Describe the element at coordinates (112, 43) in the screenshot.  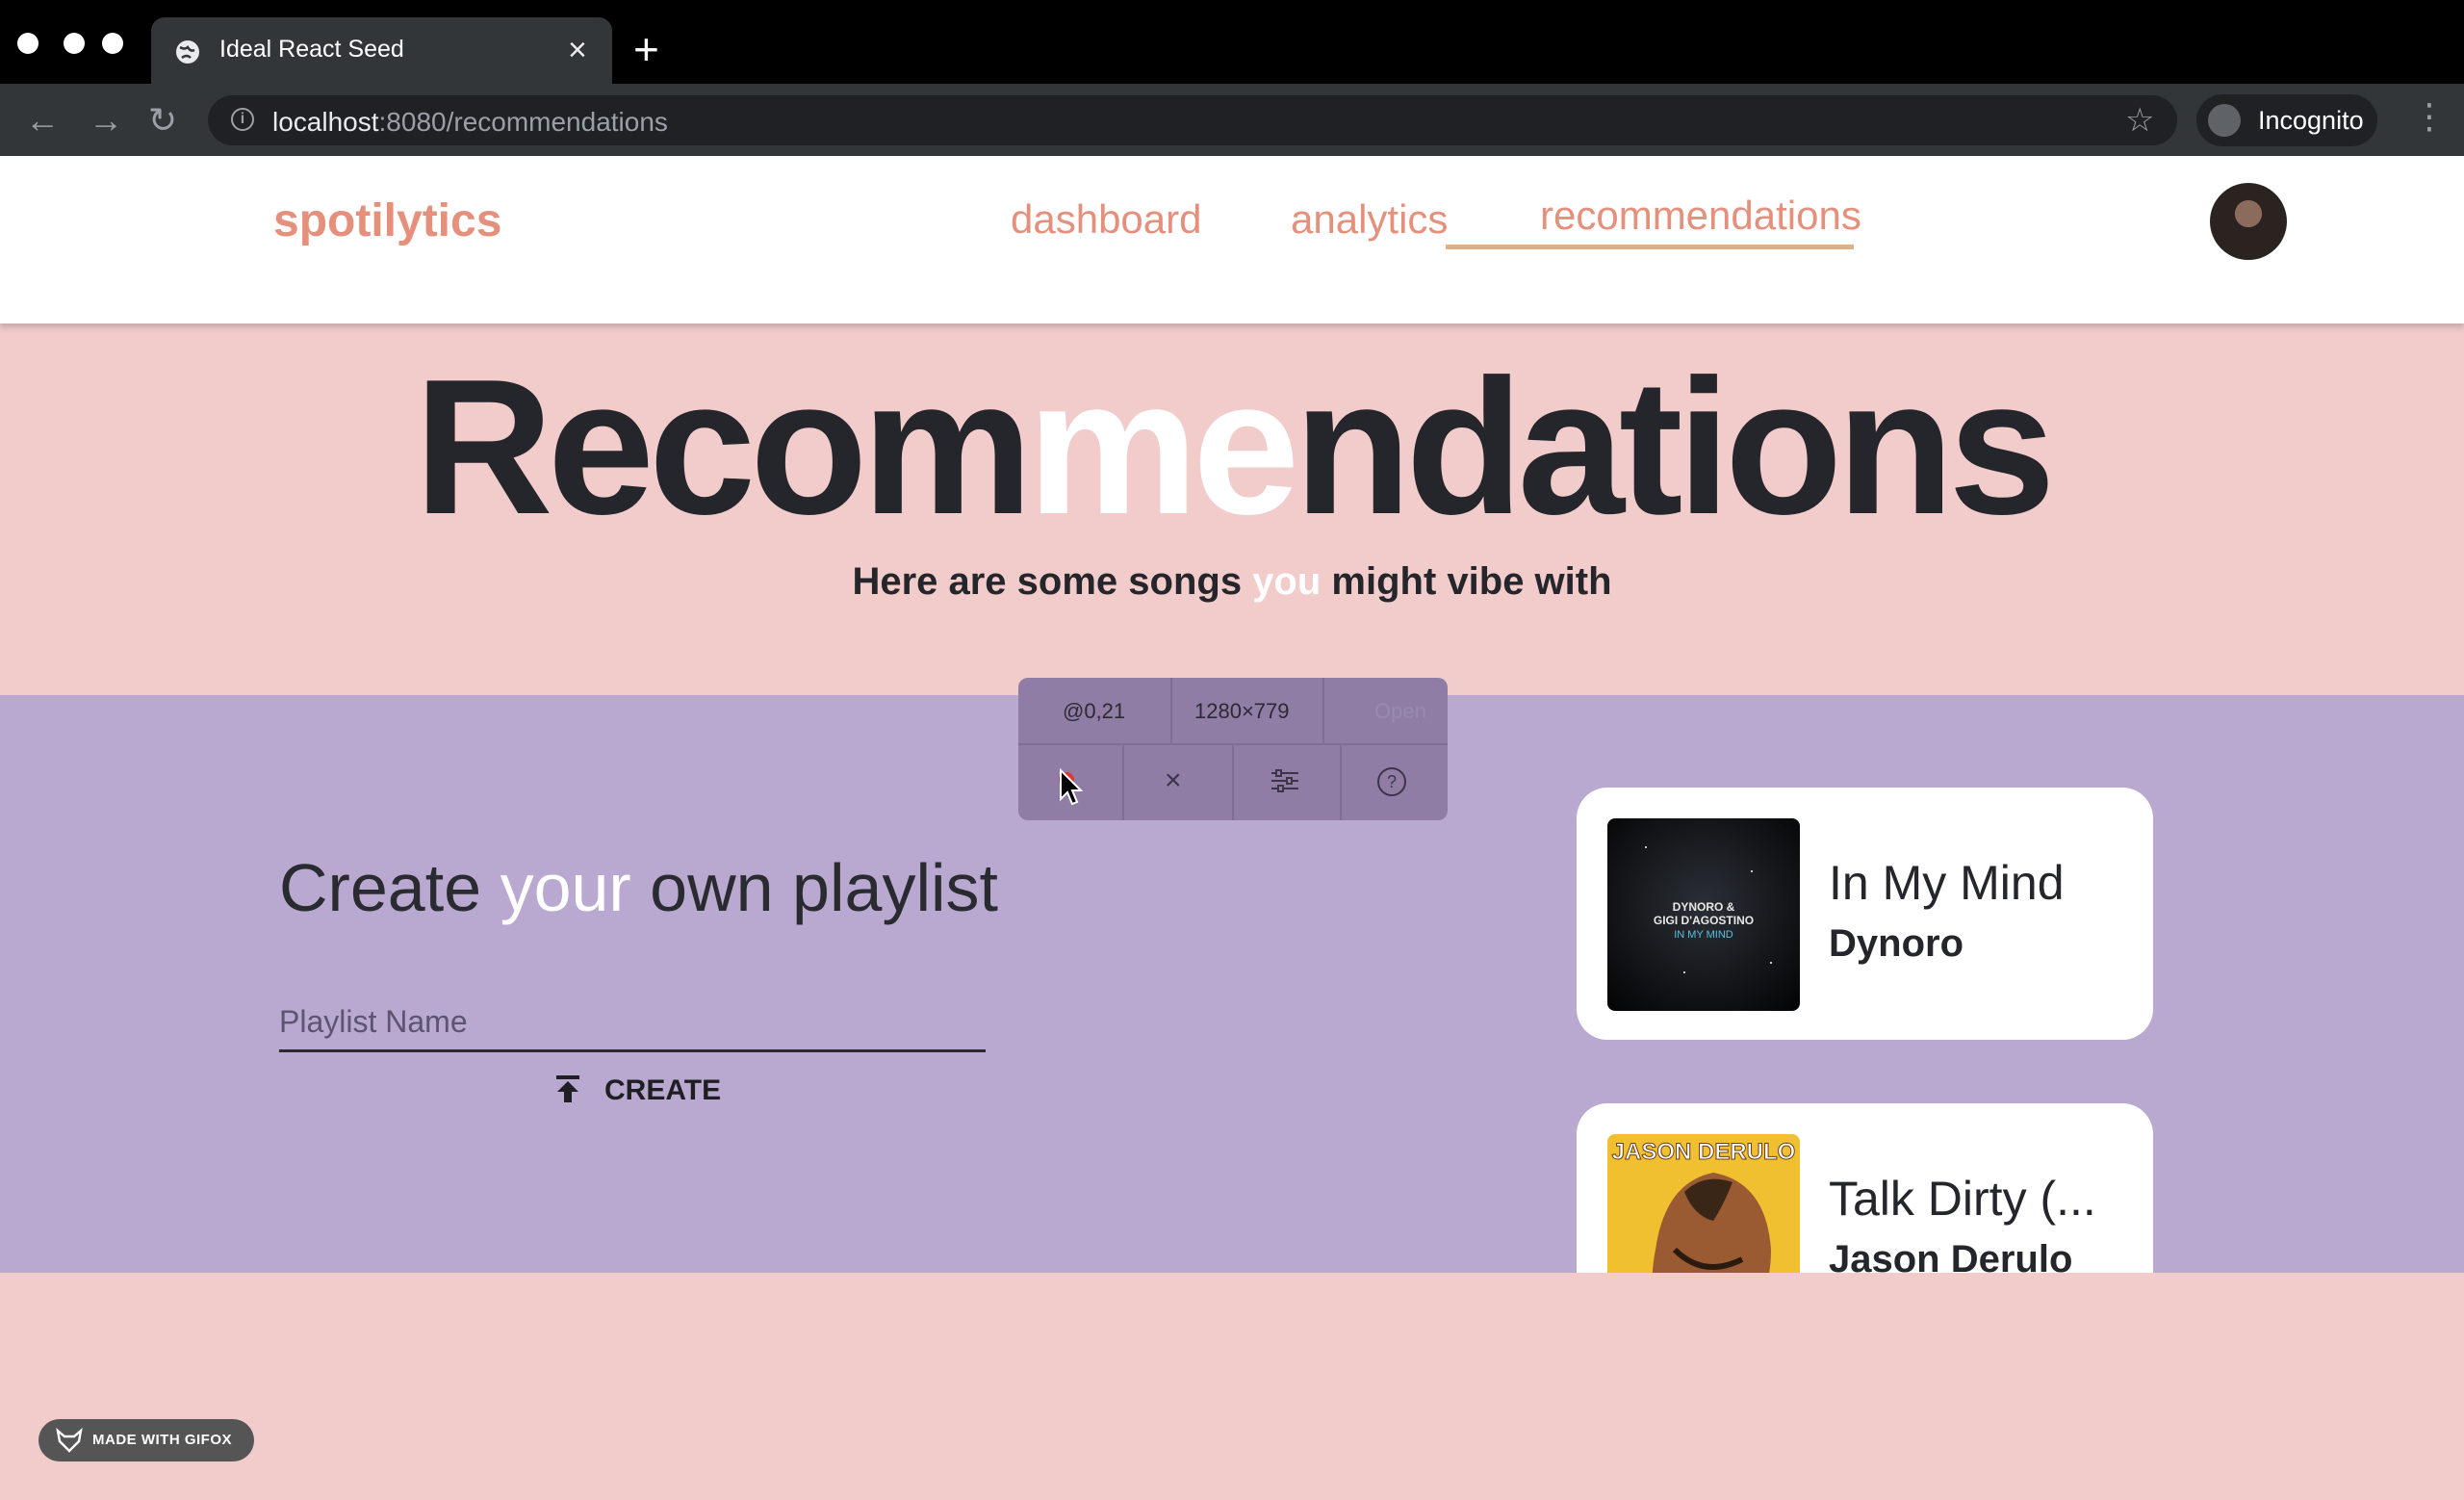
I see `zoom-window-dot` at that location.